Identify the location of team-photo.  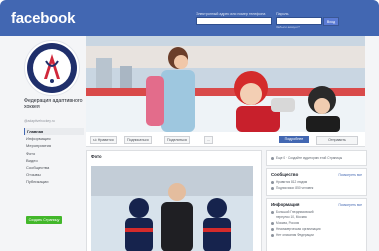
(172, 208).